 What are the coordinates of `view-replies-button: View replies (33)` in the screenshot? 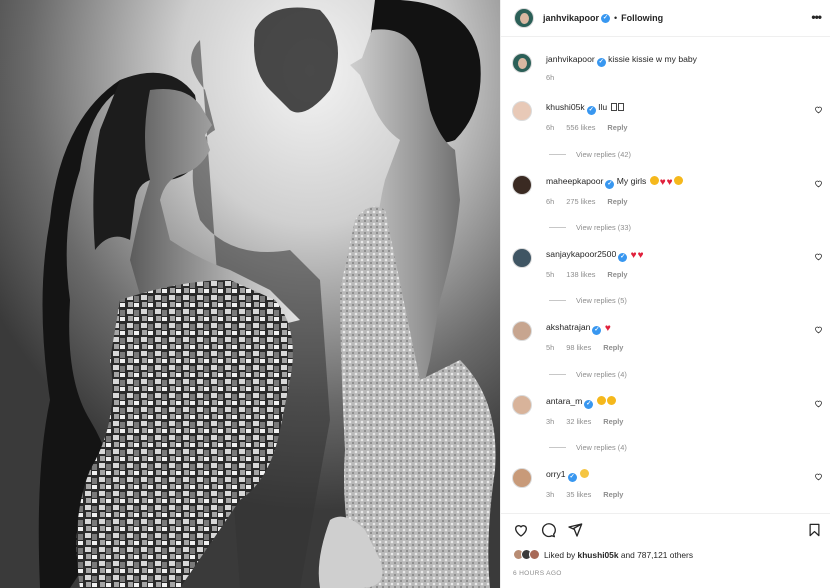 It's located at (590, 227).